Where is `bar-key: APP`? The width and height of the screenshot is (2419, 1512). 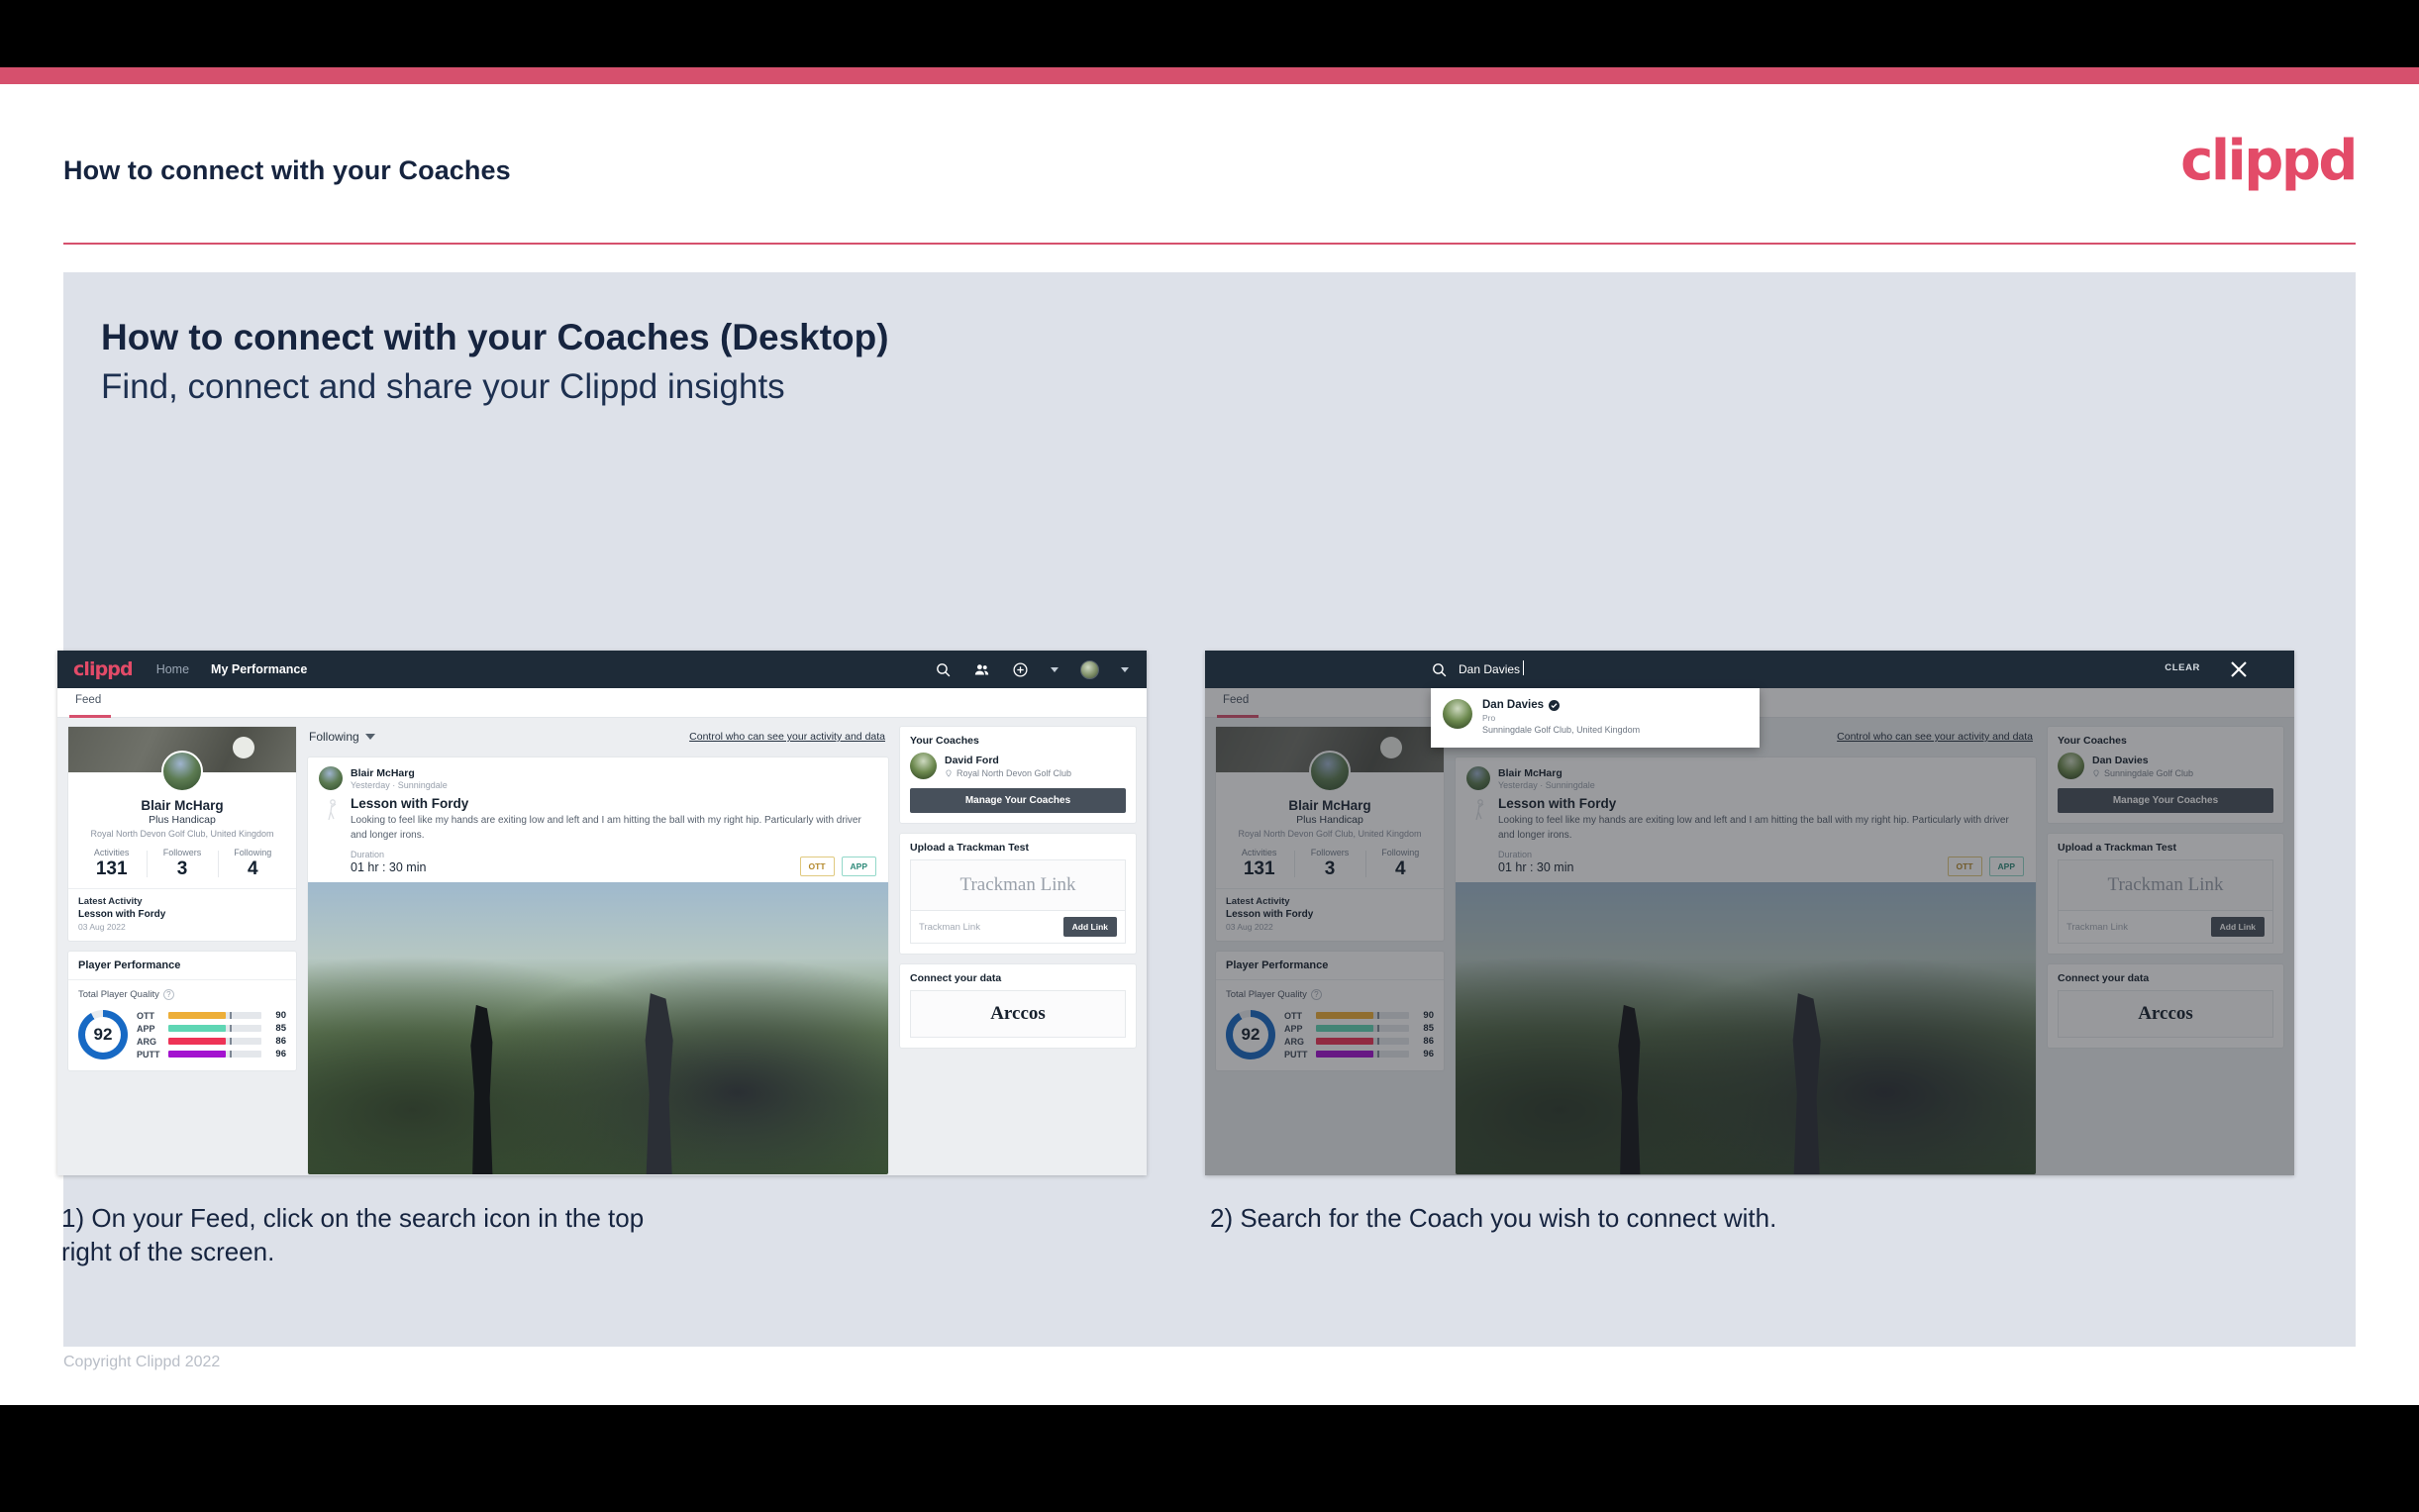
bar-key: APP is located at coordinates (146, 1028).